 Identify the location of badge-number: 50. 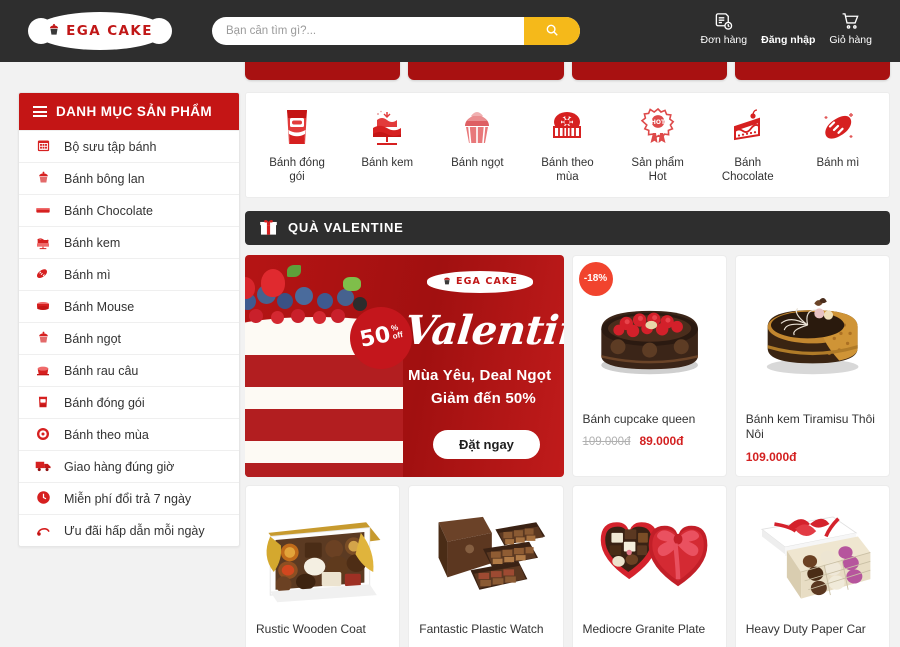
(375, 338).